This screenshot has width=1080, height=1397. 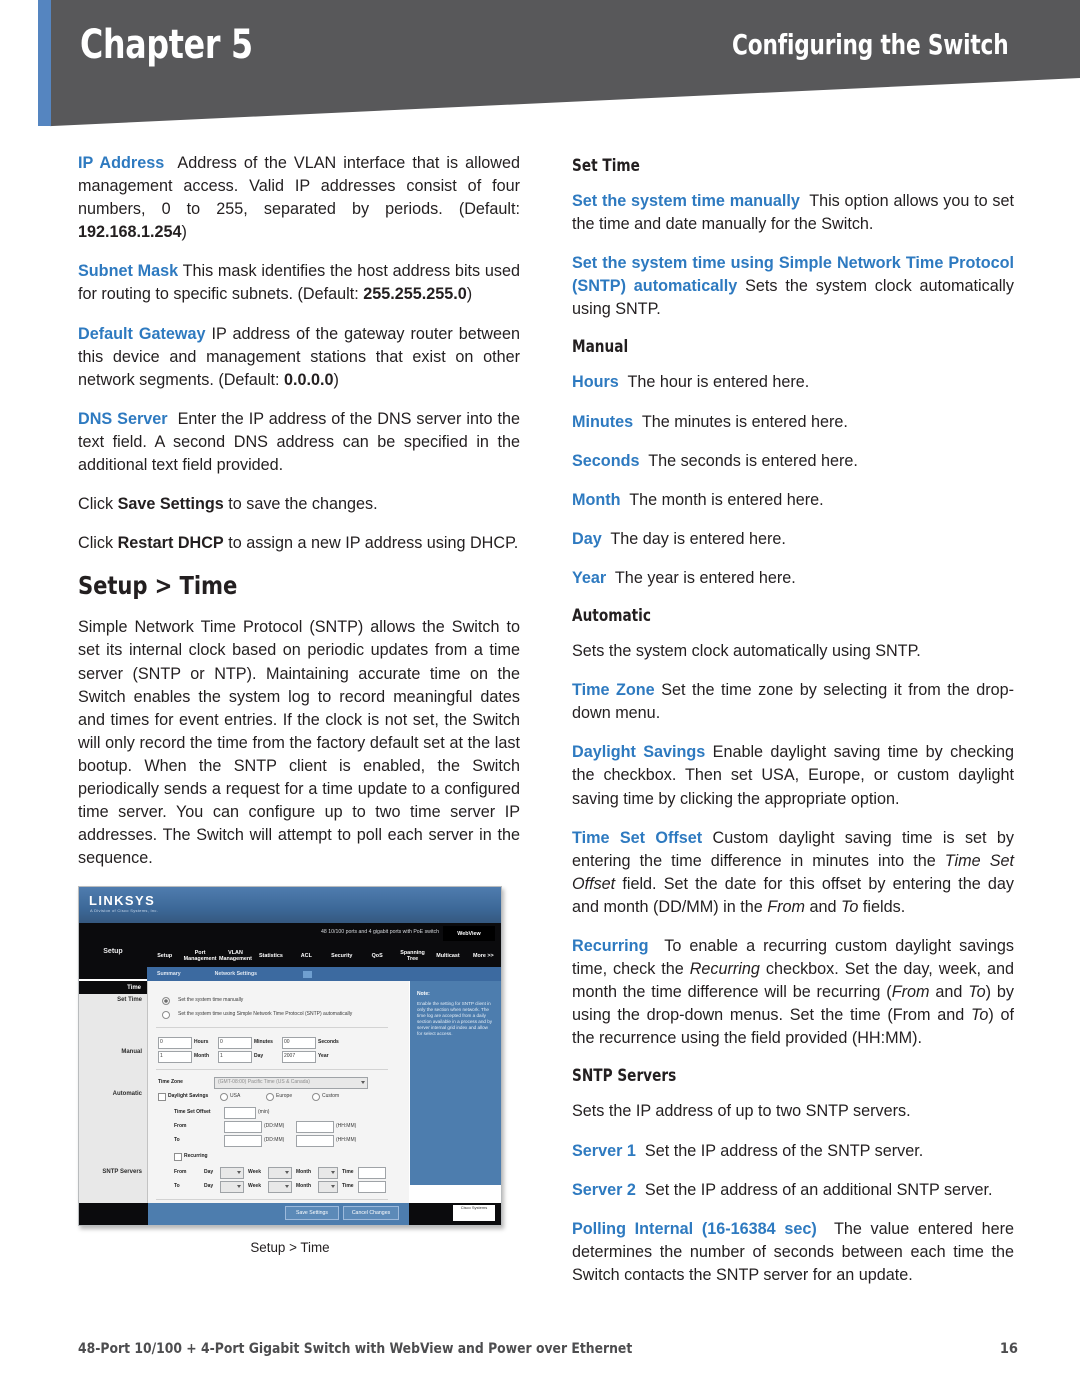 What do you see at coordinates (127, 1094) in the screenshot?
I see `device-ui-sidebar-item-automatic: Automatic` at bounding box center [127, 1094].